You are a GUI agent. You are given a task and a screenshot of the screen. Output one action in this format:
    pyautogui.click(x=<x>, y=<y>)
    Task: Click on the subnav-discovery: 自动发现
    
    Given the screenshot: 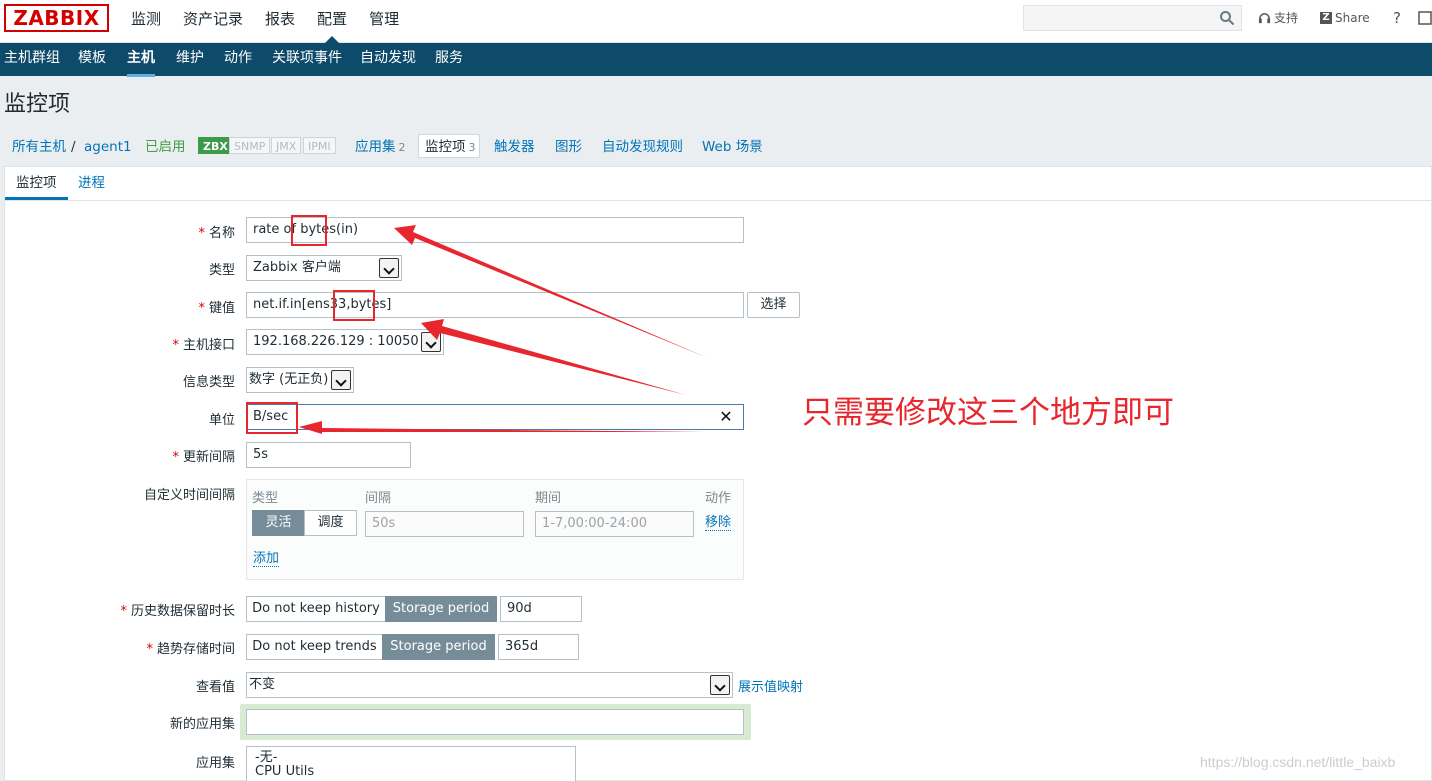 What is the action you would take?
    pyautogui.click(x=388, y=58)
    